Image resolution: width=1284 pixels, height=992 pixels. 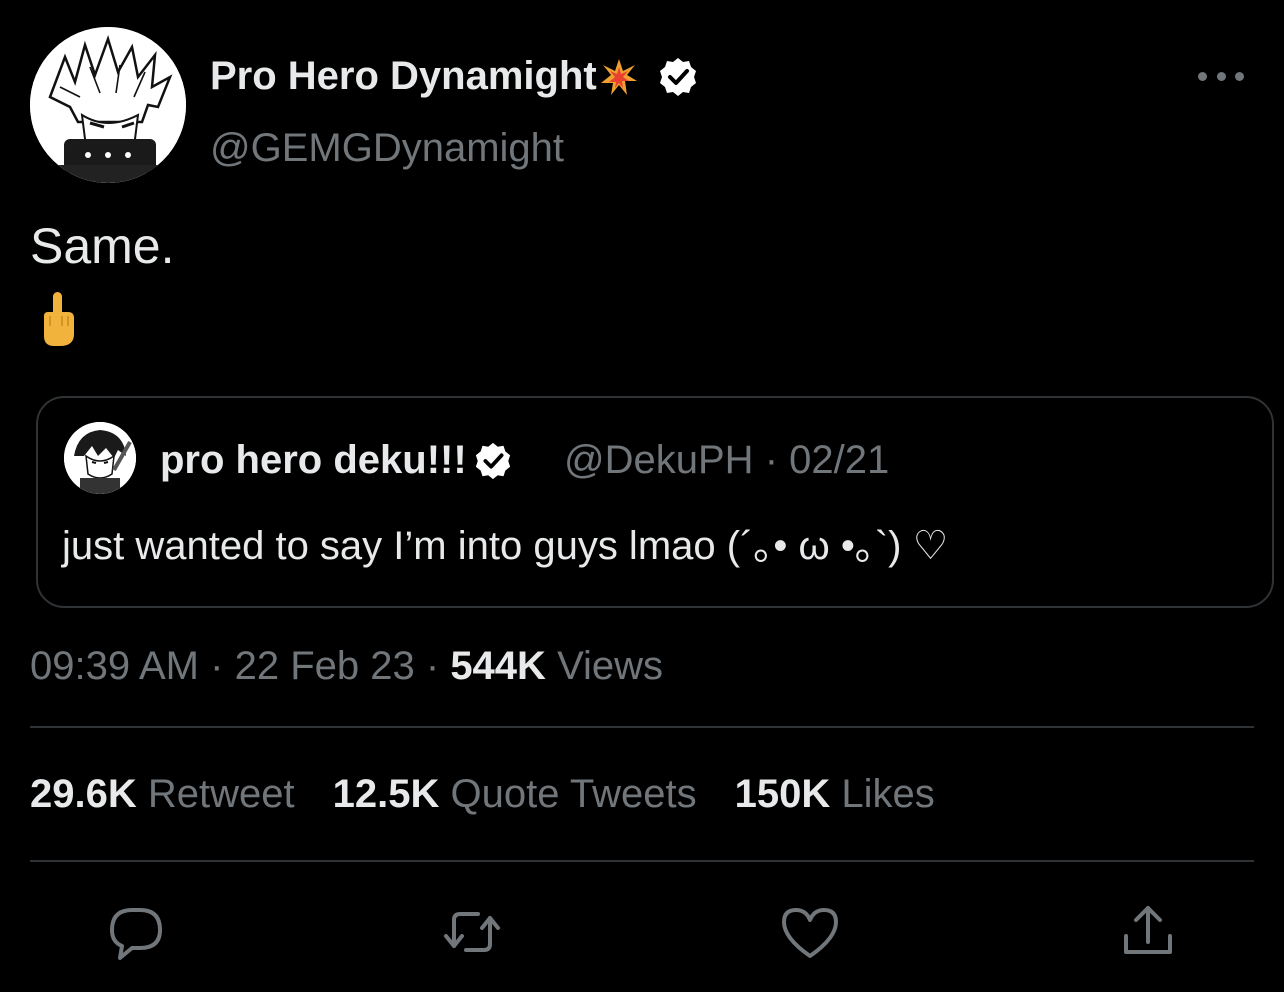 I want to click on author-display-name: Pro Hero Dynamight, so click(x=454, y=76).